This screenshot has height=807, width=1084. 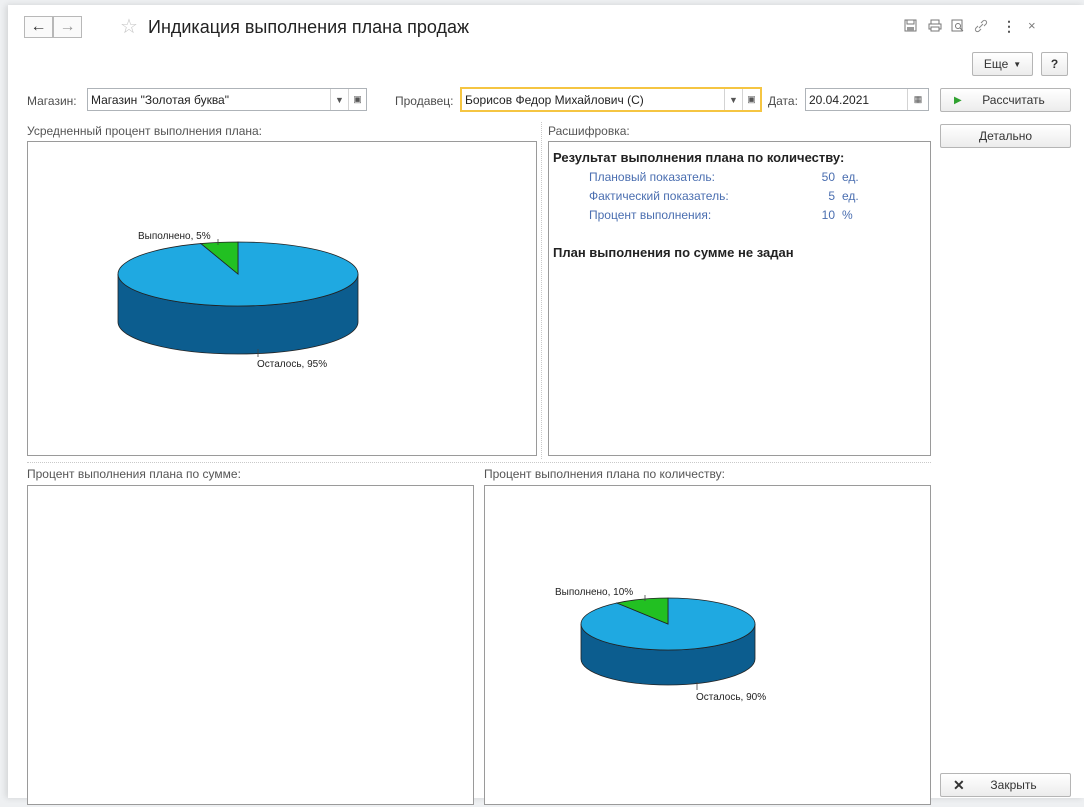 I want to click on date-value: 20.04.2021, so click(x=839, y=99).